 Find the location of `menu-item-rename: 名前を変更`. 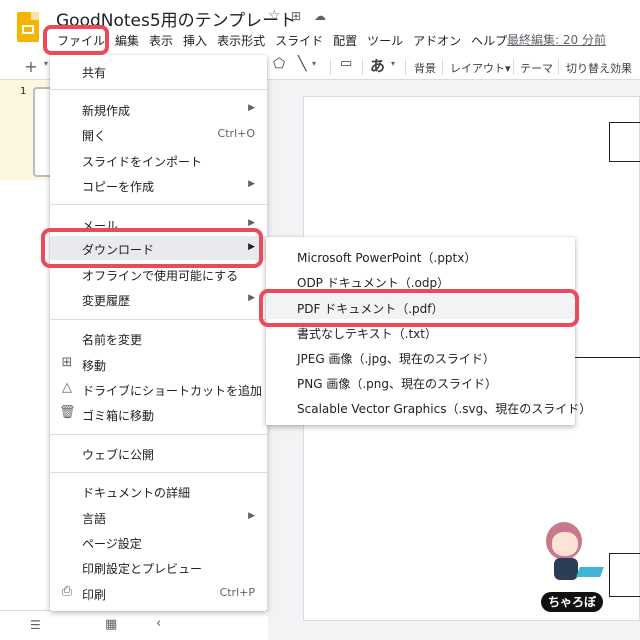

menu-item-rename: 名前を変更 is located at coordinates (158, 338).